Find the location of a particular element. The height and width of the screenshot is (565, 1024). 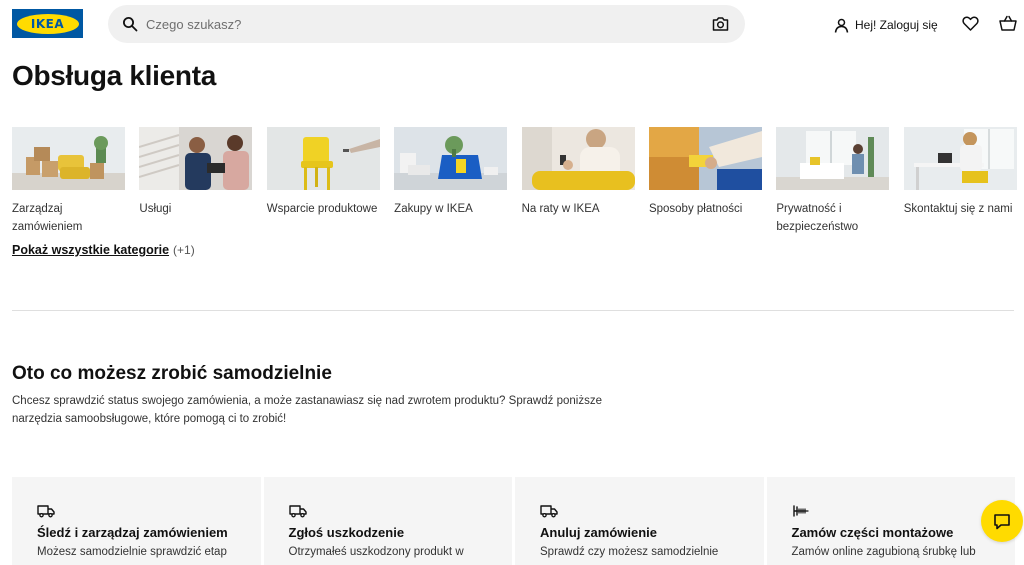

section-divider is located at coordinates (513, 310).